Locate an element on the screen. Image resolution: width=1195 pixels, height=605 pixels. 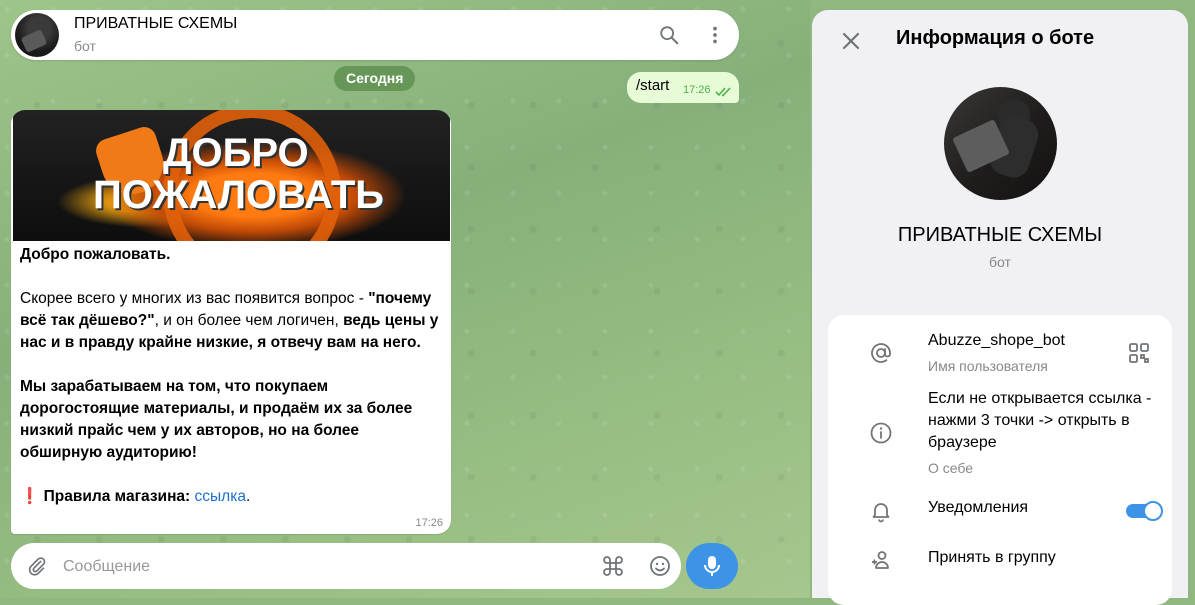
double-check-icon is located at coordinates (724, 93).